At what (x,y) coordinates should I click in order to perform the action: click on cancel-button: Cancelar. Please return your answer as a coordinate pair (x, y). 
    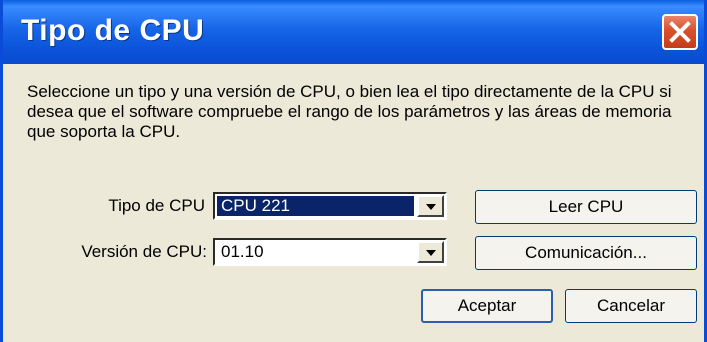
    Looking at the image, I should click on (631, 306).